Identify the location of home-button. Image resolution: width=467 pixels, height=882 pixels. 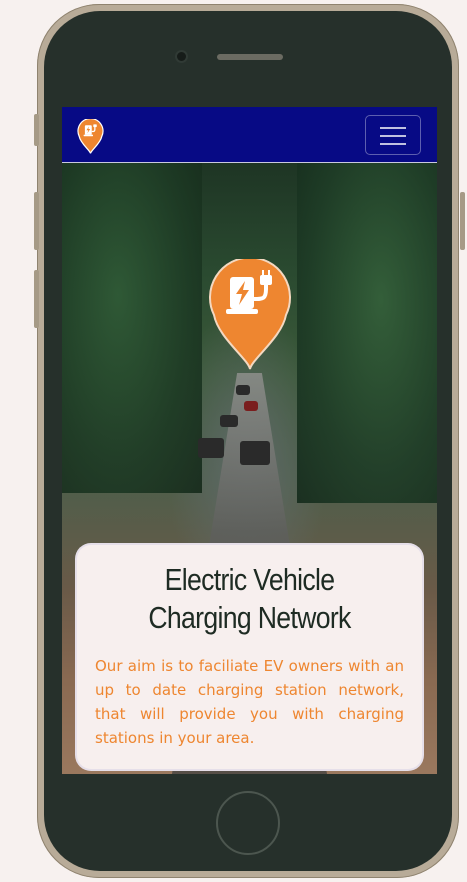
(248, 823).